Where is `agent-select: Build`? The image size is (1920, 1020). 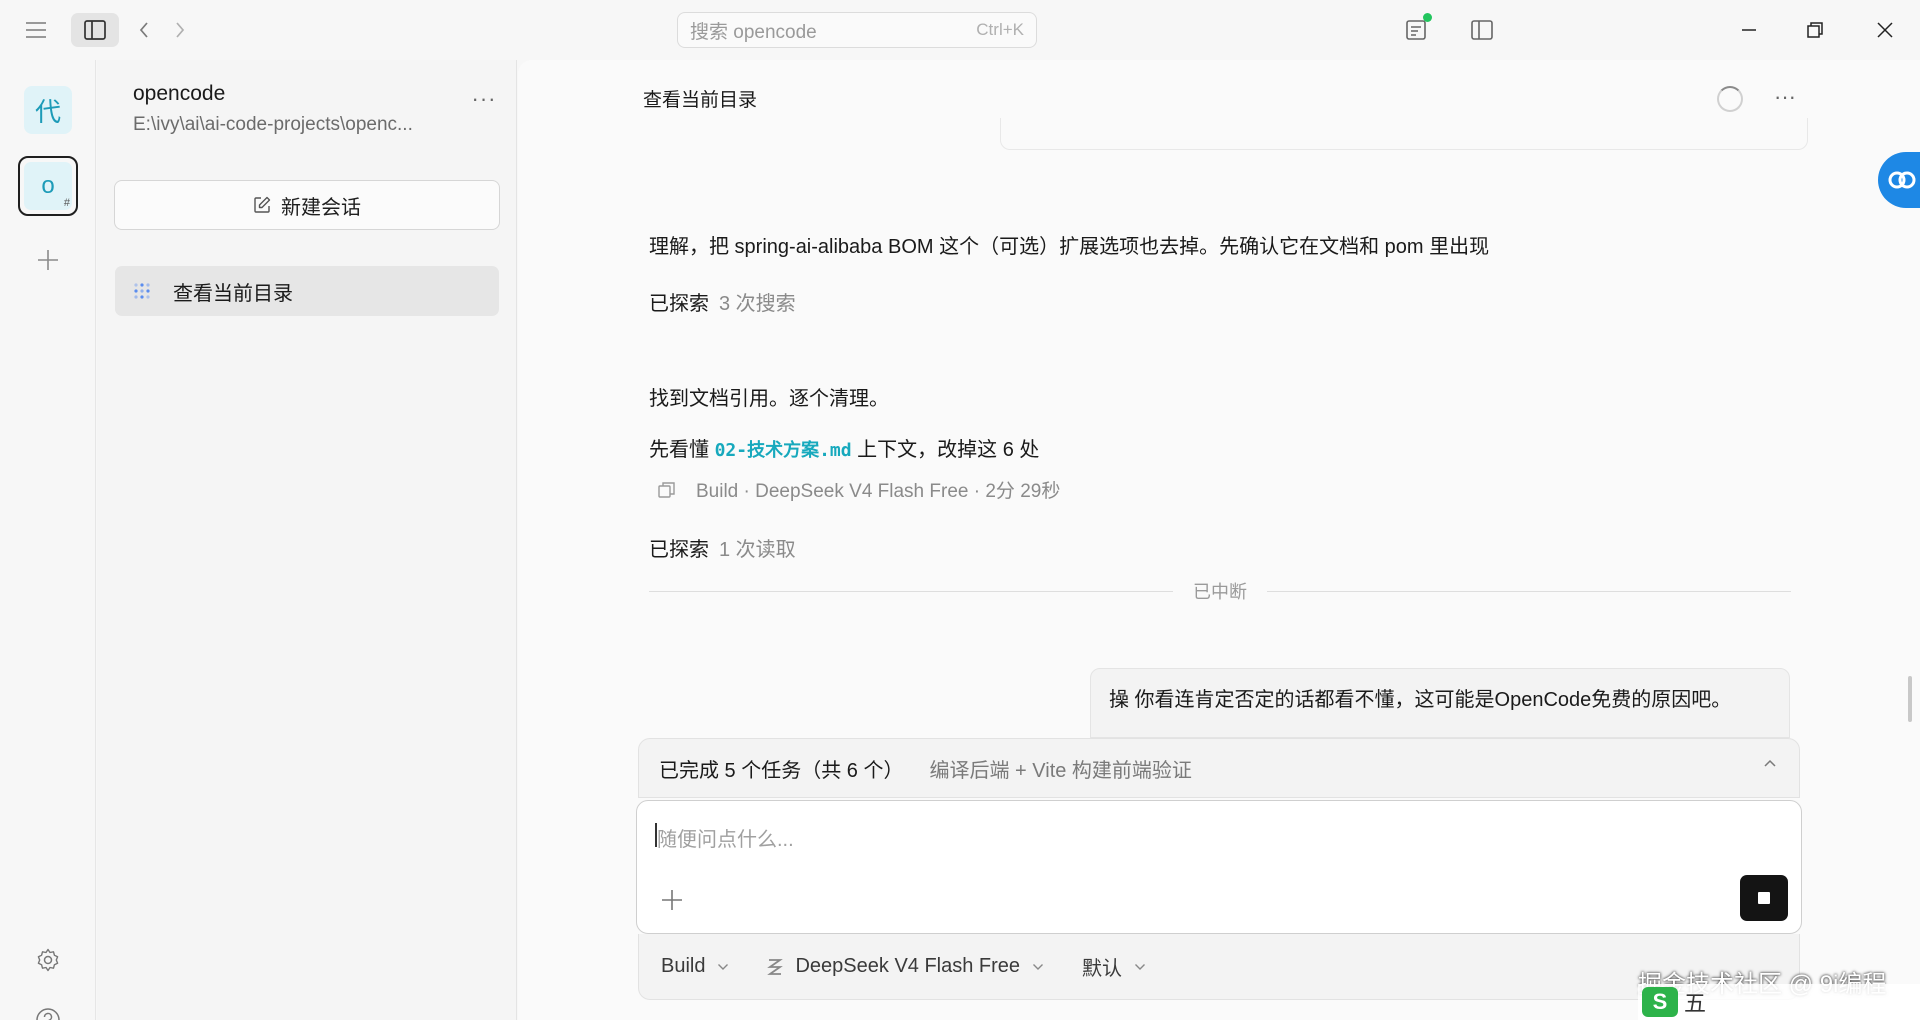 agent-select: Build is located at coordinates (695, 966).